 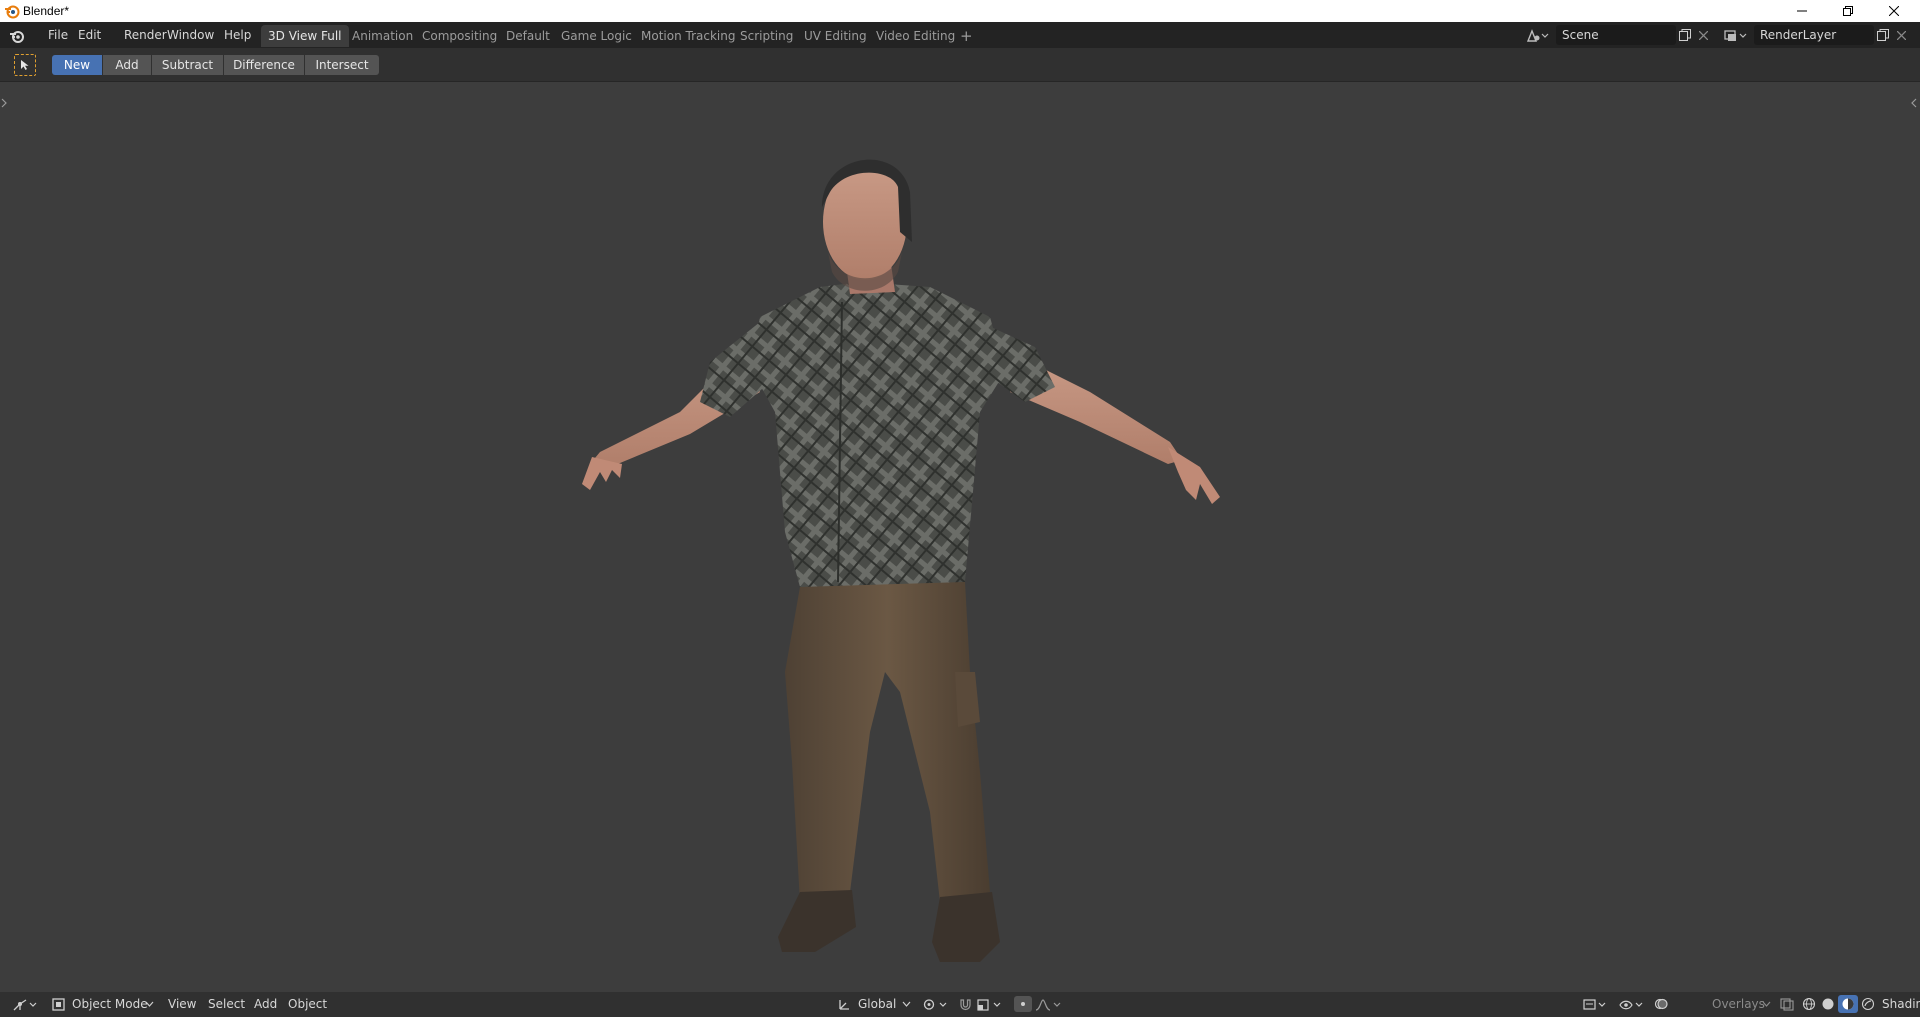 I want to click on menu-add: Add, so click(x=265, y=1004).